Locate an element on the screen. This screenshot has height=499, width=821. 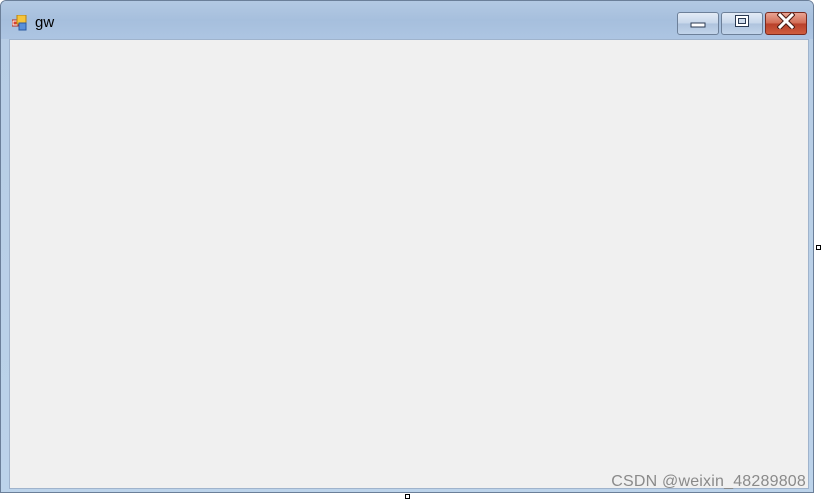
minimize-icon is located at coordinates (698, 24).